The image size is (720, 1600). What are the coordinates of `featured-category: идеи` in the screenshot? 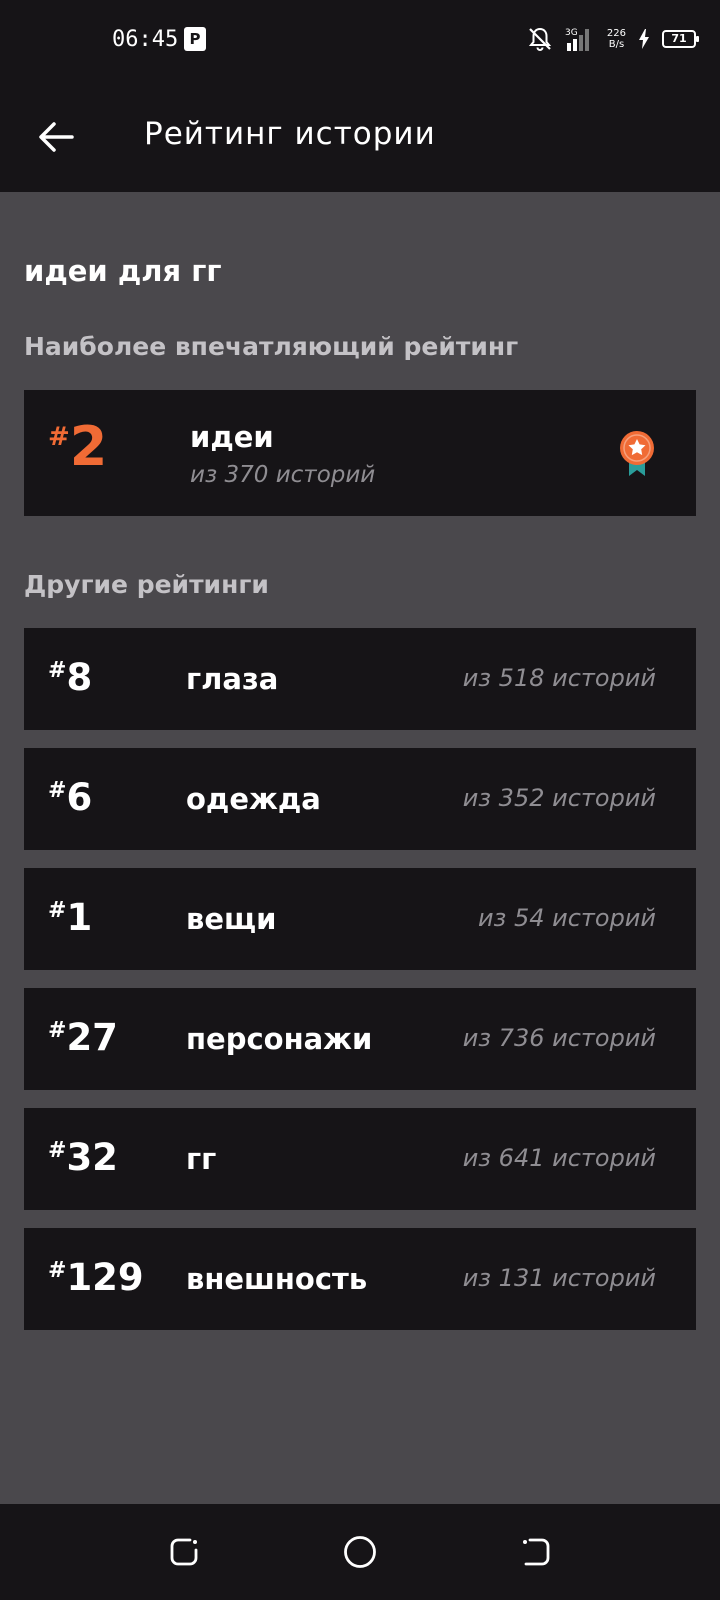 It's located at (232, 437).